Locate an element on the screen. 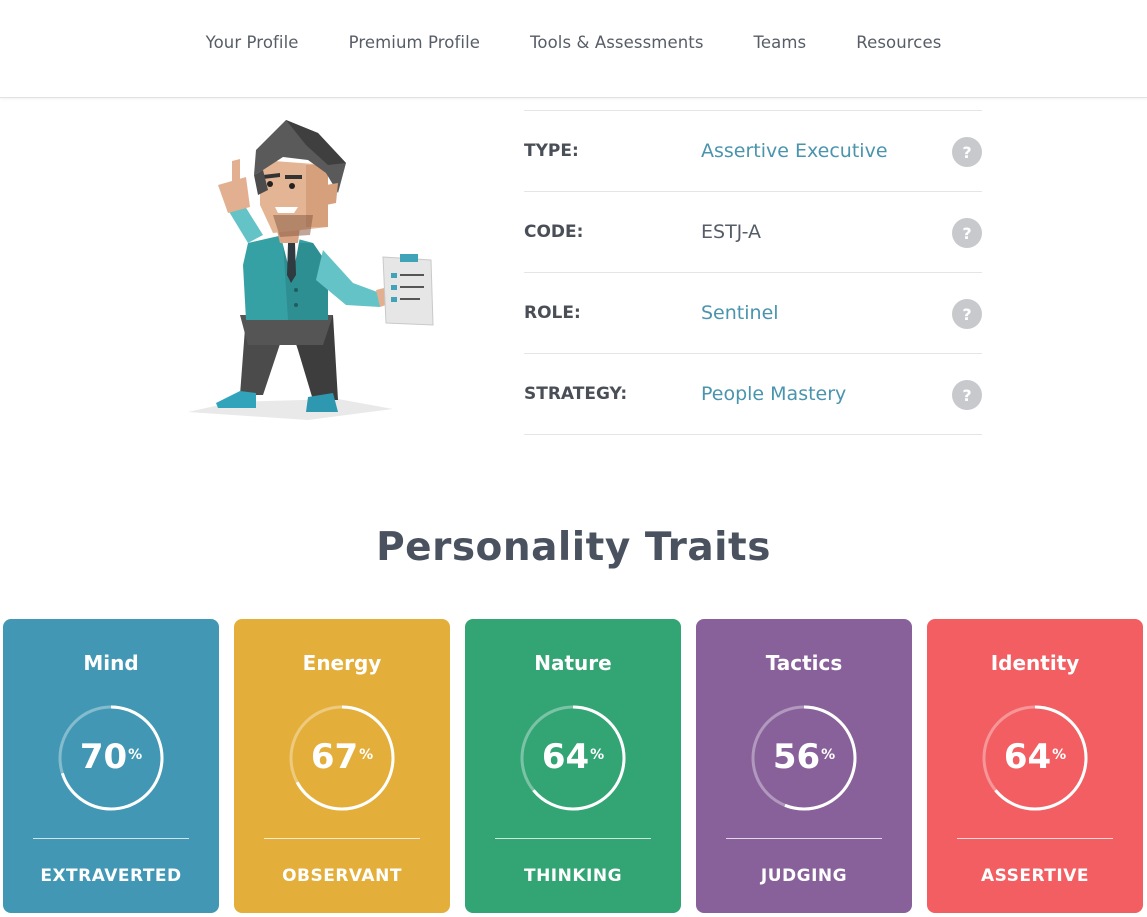 This screenshot has height=917, width=1147. percent-value: 56% is located at coordinates (804, 757).